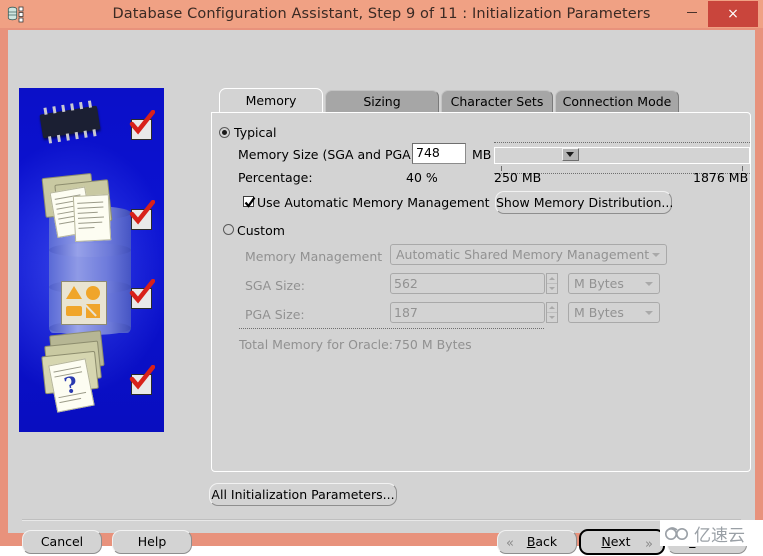 This screenshot has height=556, width=763. Describe the element at coordinates (622, 155) in the screenshot. I see `slider-track` at that location.